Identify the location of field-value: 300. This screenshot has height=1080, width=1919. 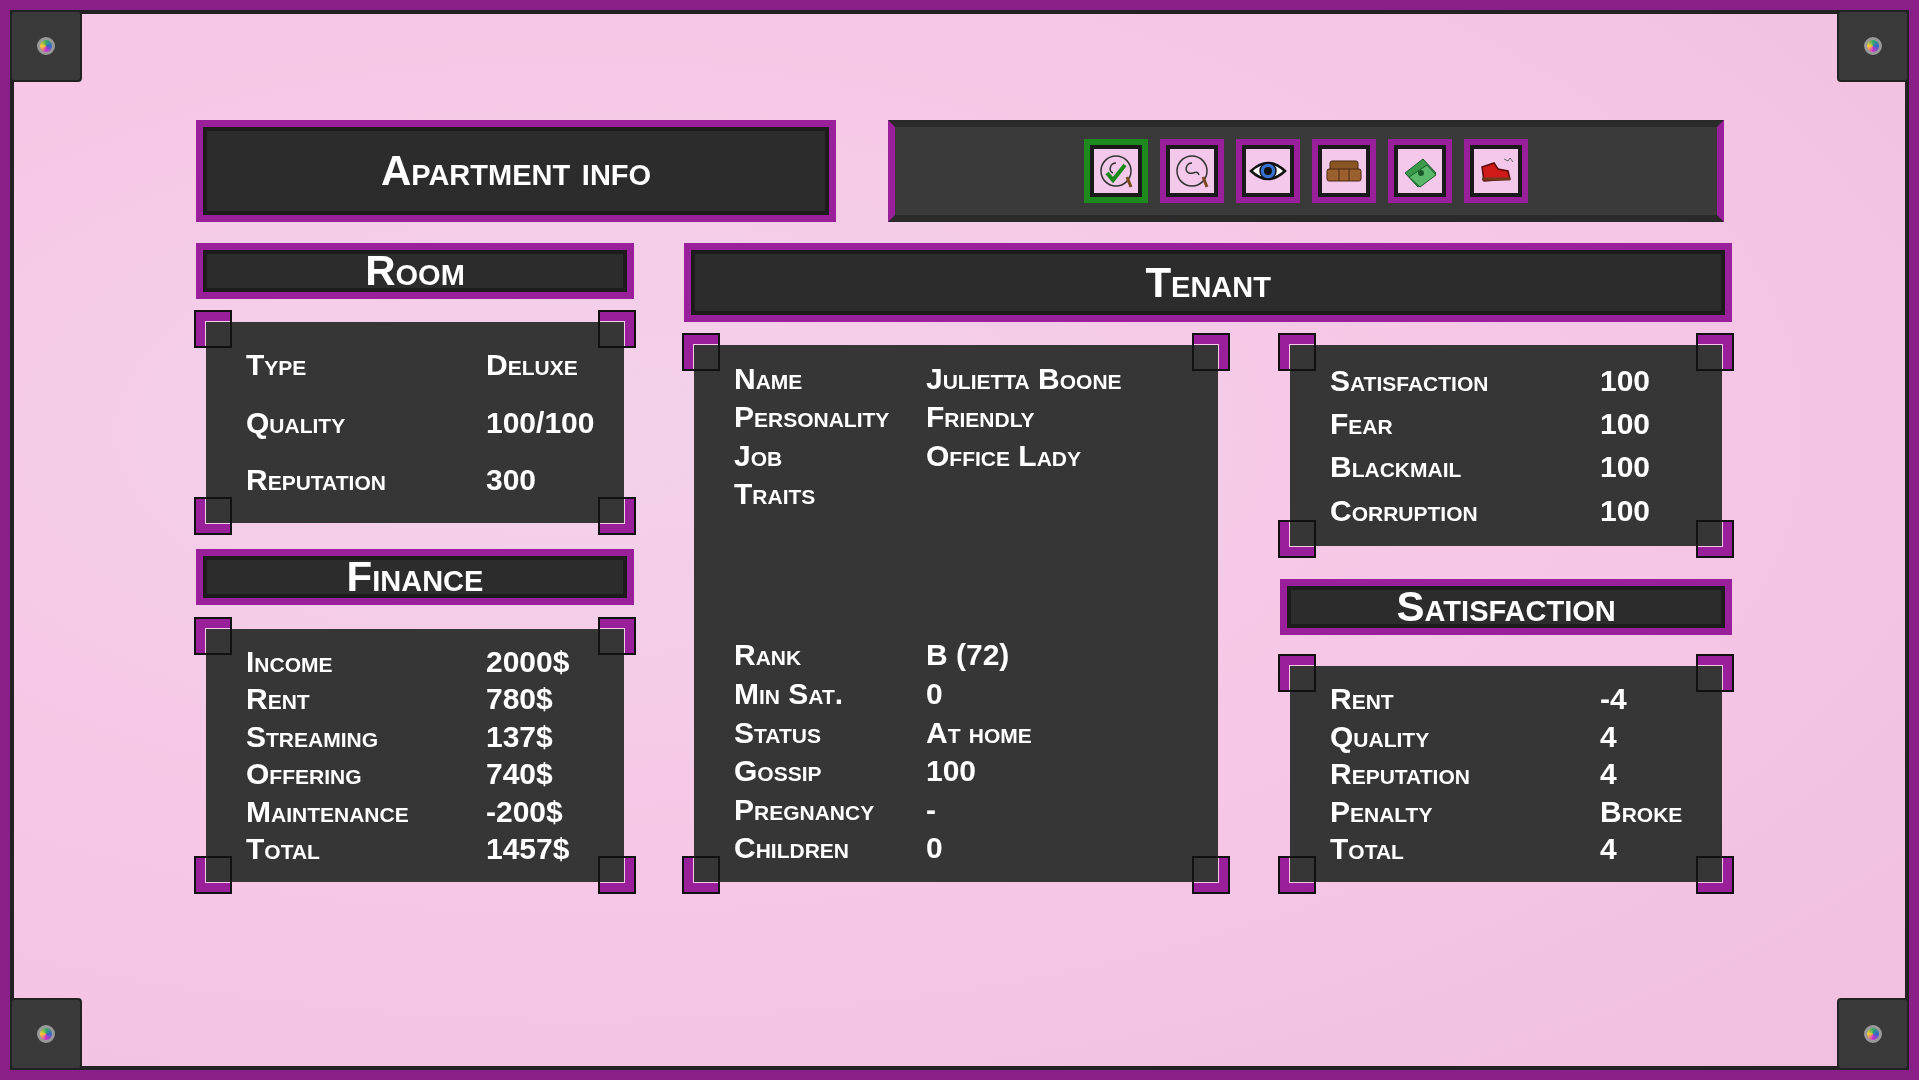
(511, 480).